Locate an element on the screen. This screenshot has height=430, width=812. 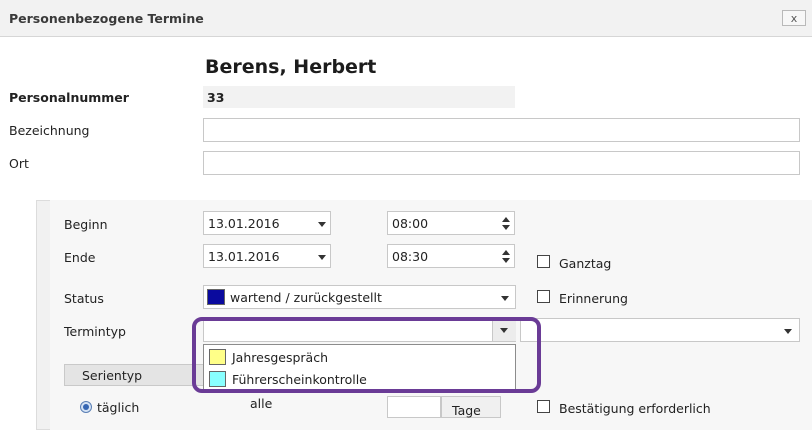
serientyp-group-header: Serientyp is located at coordinates (138, 375).